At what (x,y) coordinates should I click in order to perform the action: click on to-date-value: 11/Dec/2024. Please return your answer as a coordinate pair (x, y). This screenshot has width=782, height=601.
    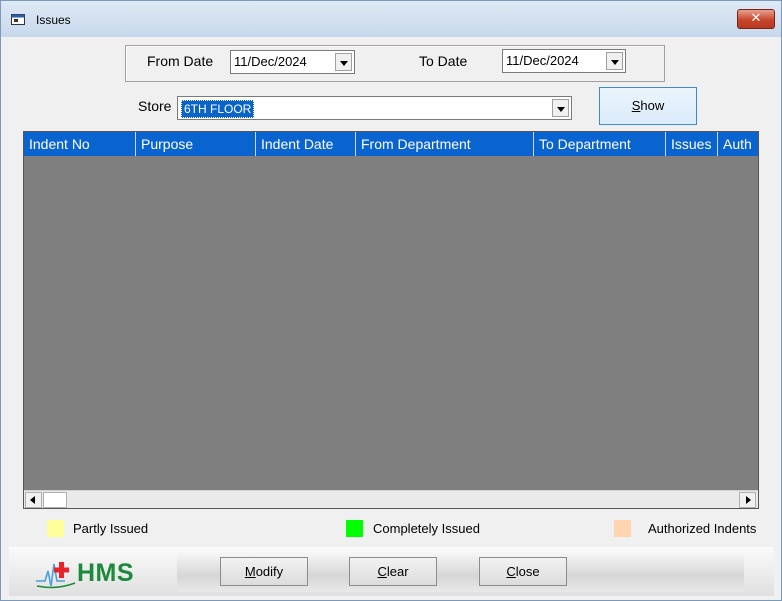
    Looking at the image, I should click on (542, 60).